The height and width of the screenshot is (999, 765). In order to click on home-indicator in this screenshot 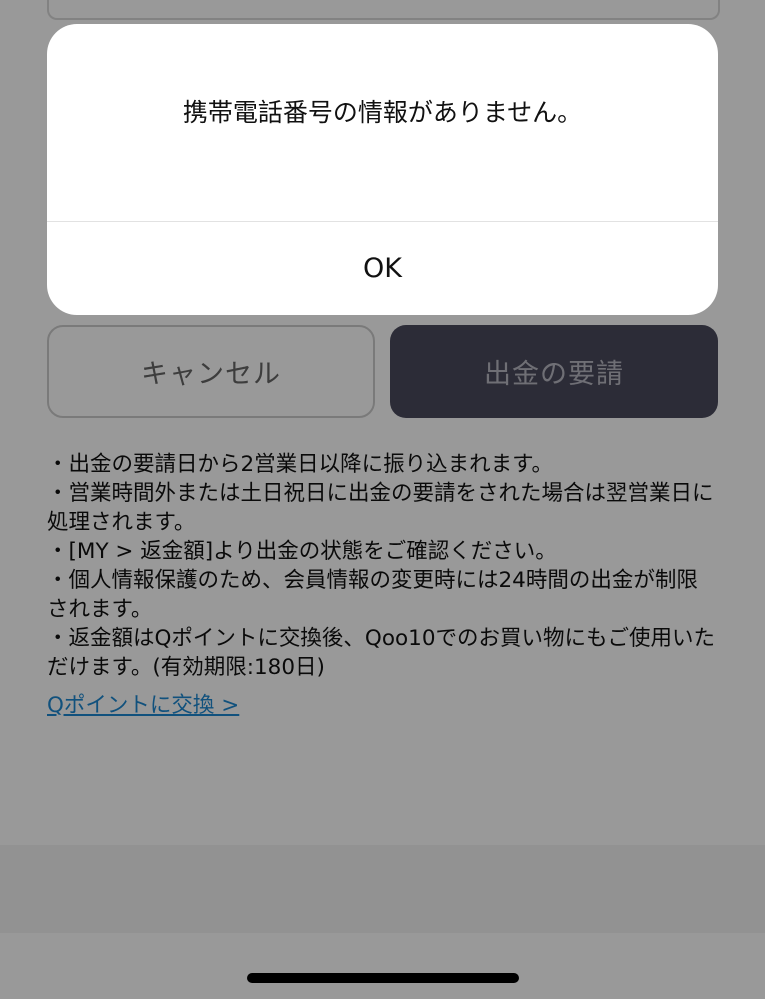, I will do `click(383, 978)`.